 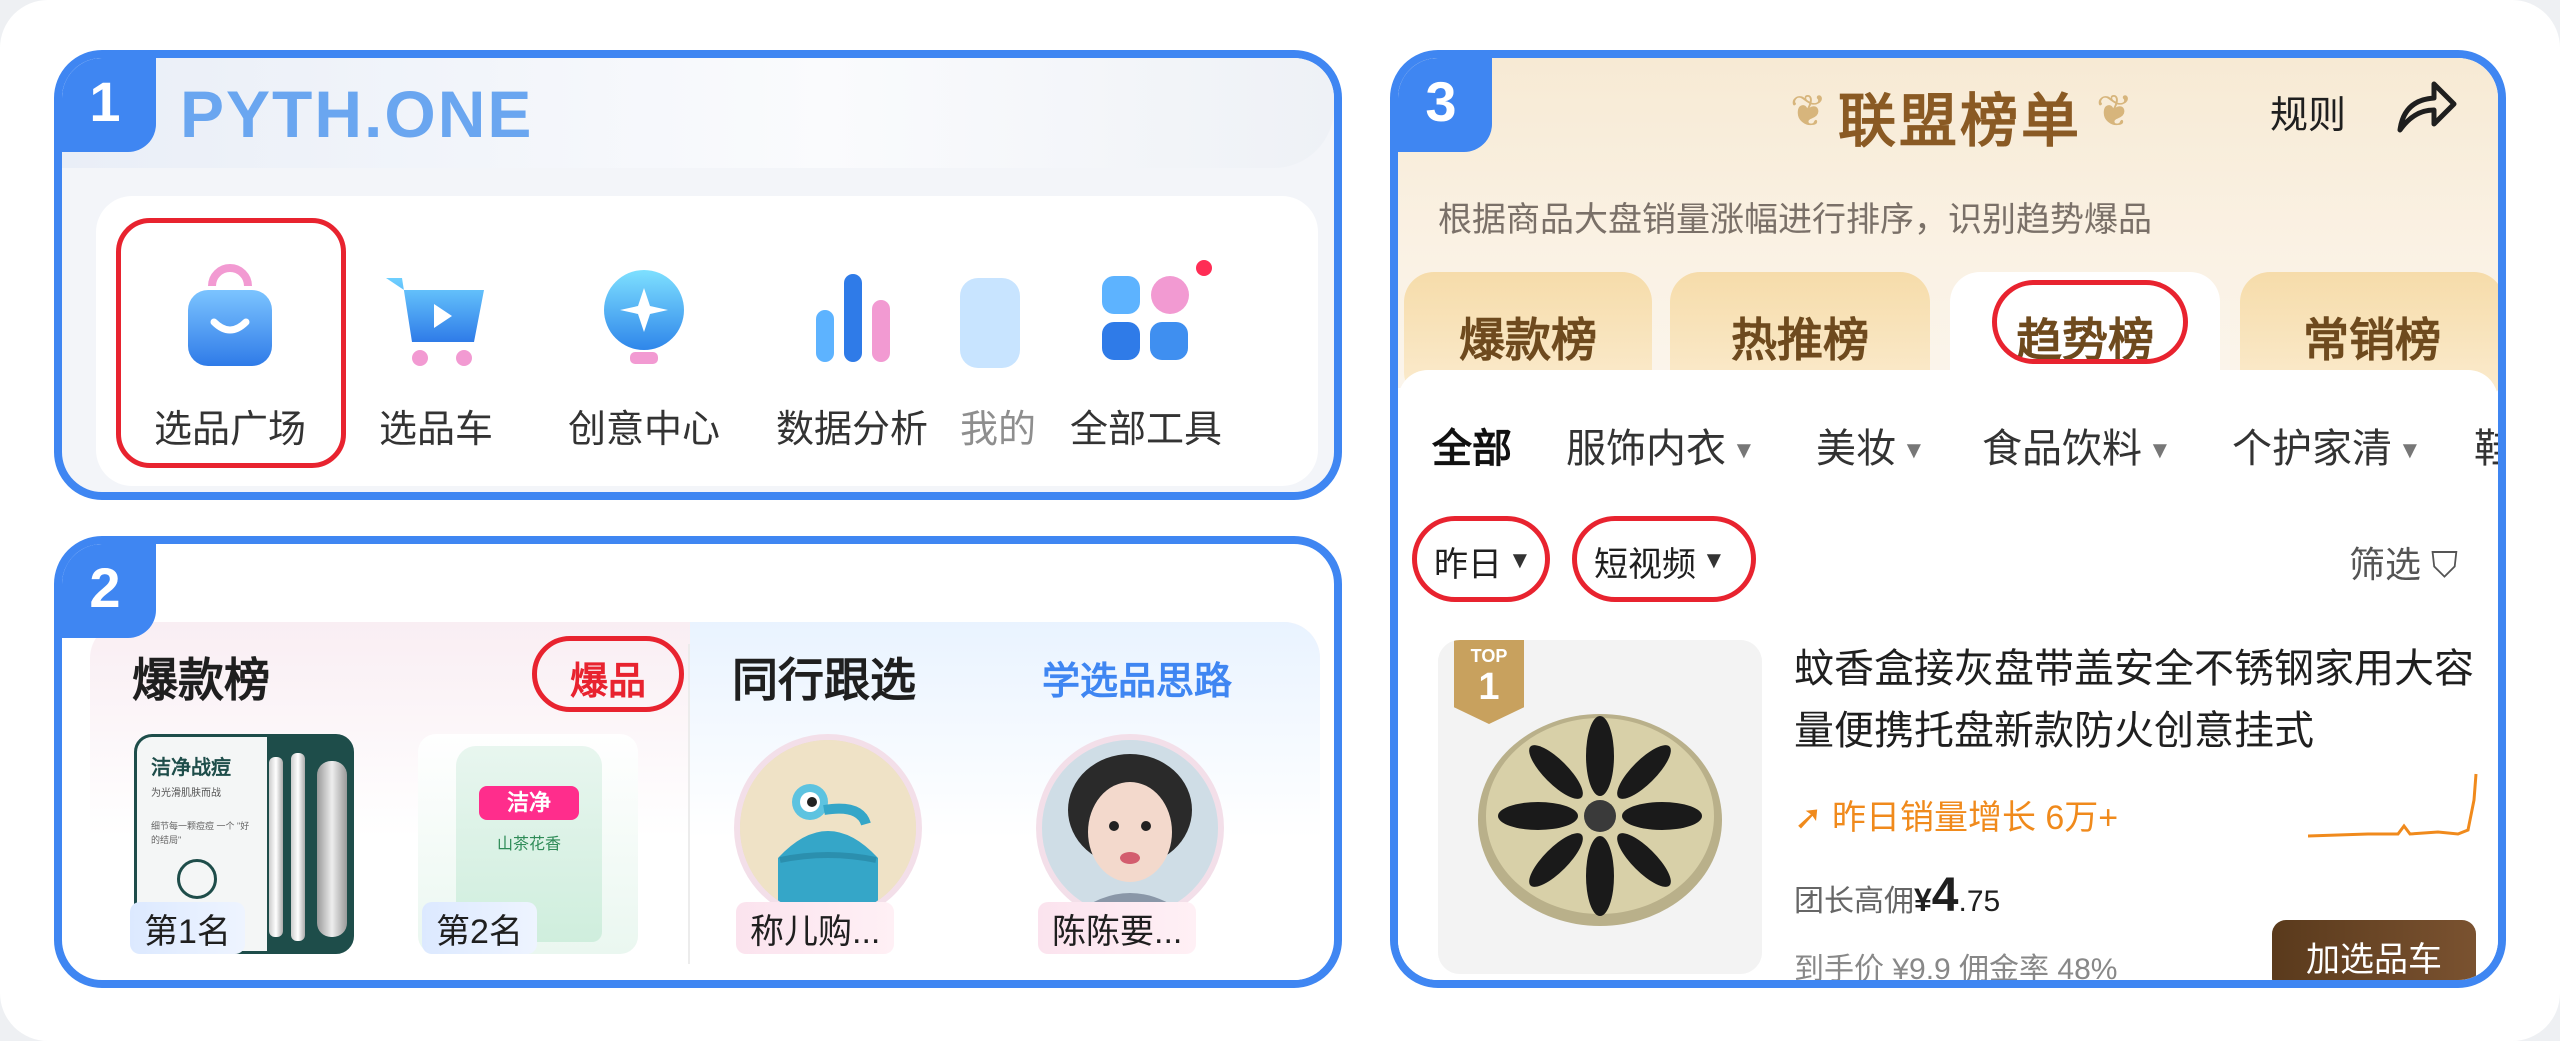 I want to click on tool-label: 数据分析, so click(x=851, y=430).